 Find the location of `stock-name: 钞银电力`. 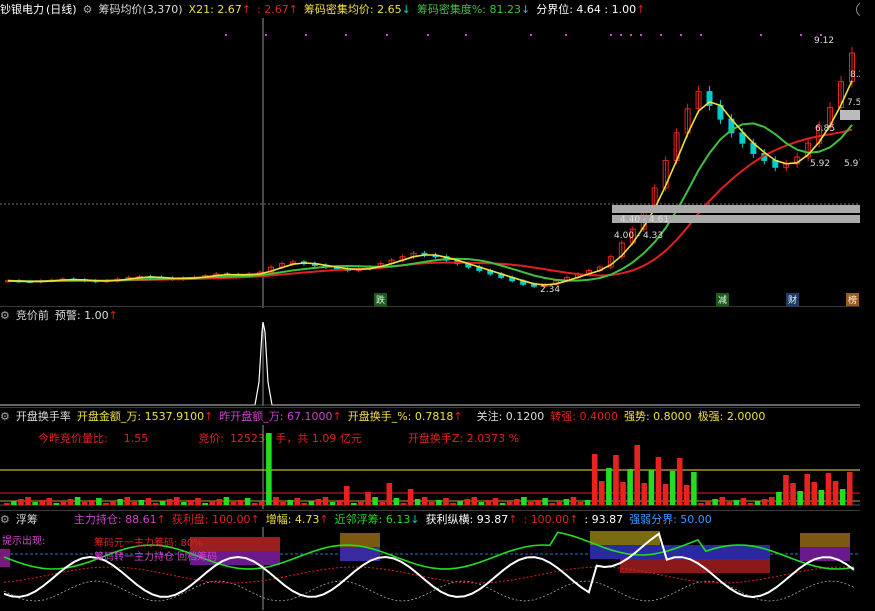

stock-name: 钞银电力 is located at coordinates (22, 9).